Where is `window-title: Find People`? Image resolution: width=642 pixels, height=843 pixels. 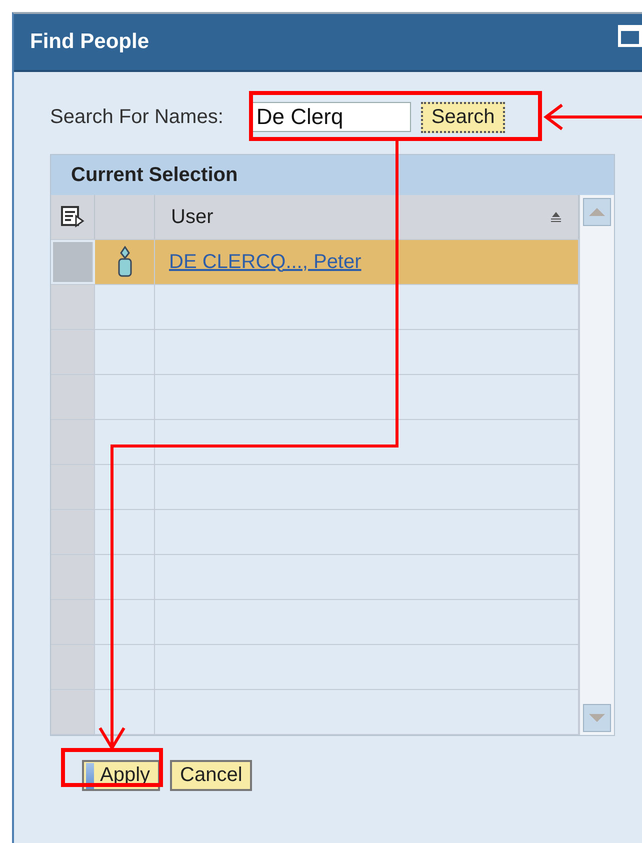 window-title: Find People is located at coordinates (90, 42).